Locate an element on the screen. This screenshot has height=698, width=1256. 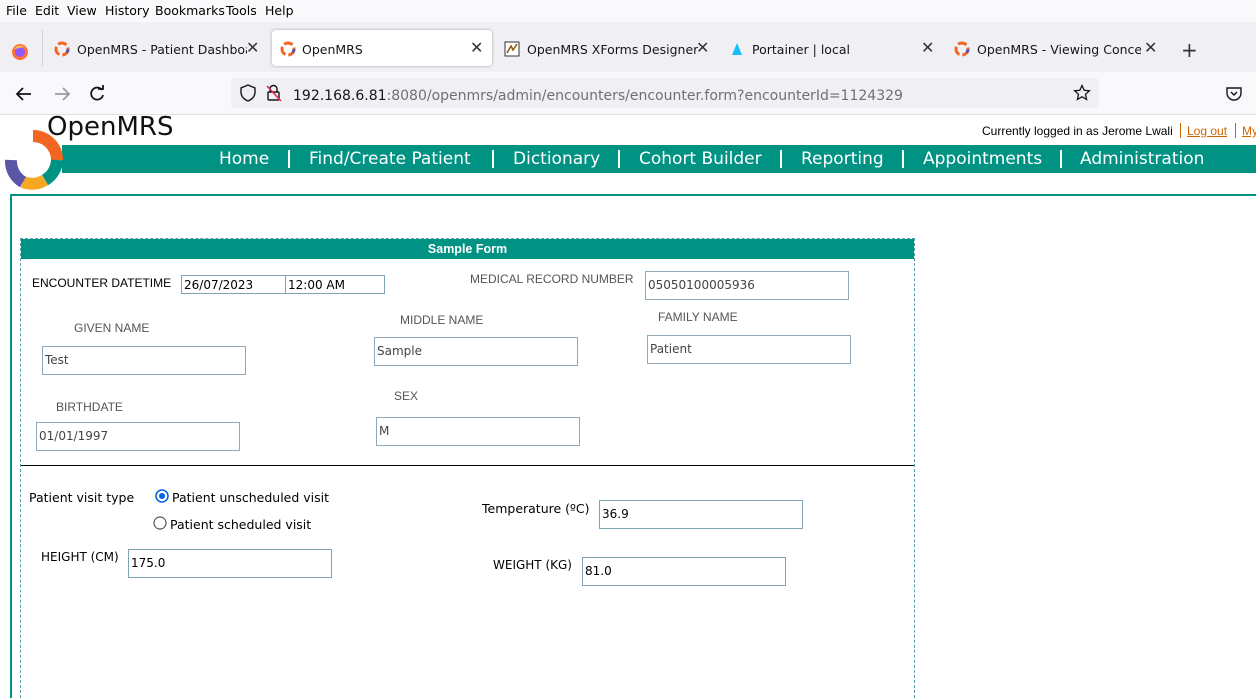
temperature-label: Temperature (ºC) is located at coordinates (536, 508).